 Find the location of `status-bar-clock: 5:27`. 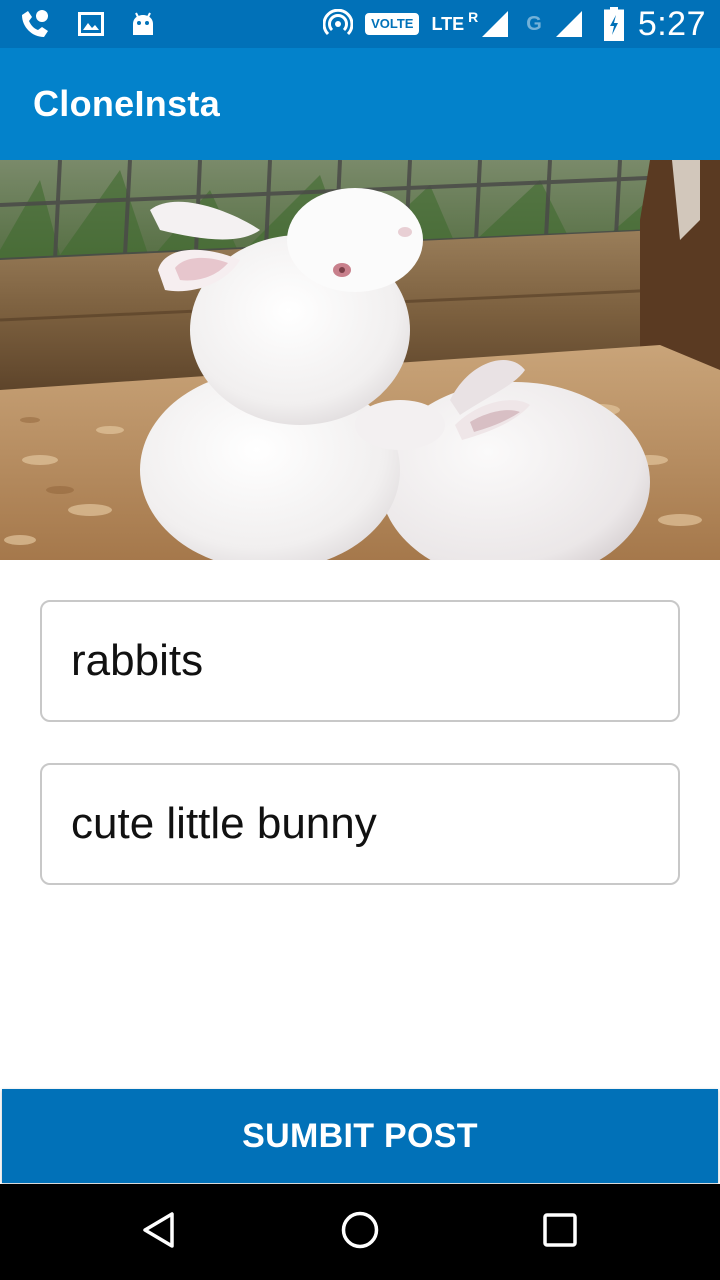

status-bar-clock: 5:27 is located at coordinates (671, 23).